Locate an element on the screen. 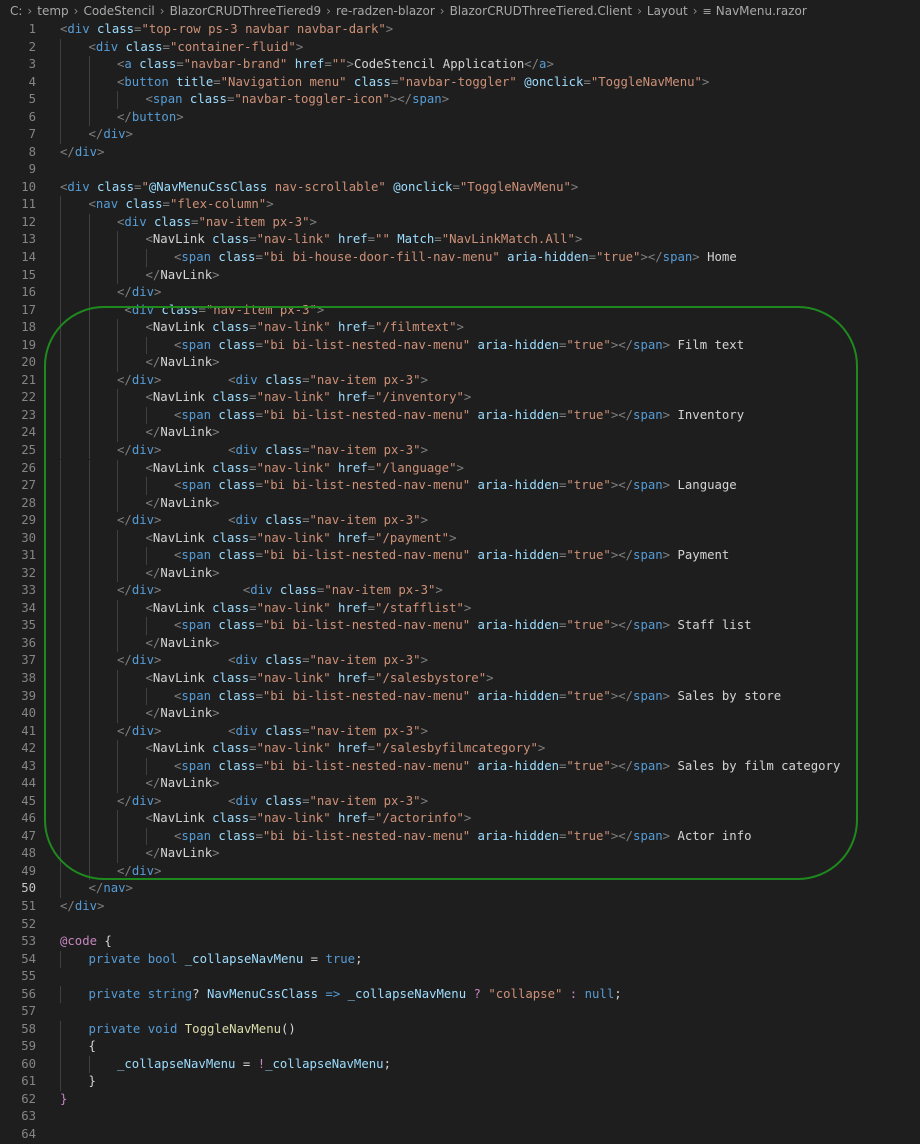  code-line: 32 </NavLink> is located at coordinates (460, 574).